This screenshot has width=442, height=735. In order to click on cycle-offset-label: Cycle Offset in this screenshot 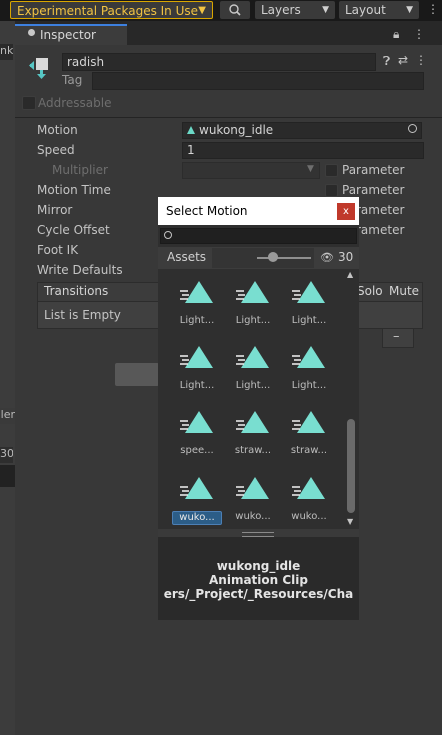, I will do `click(73, 230)`.